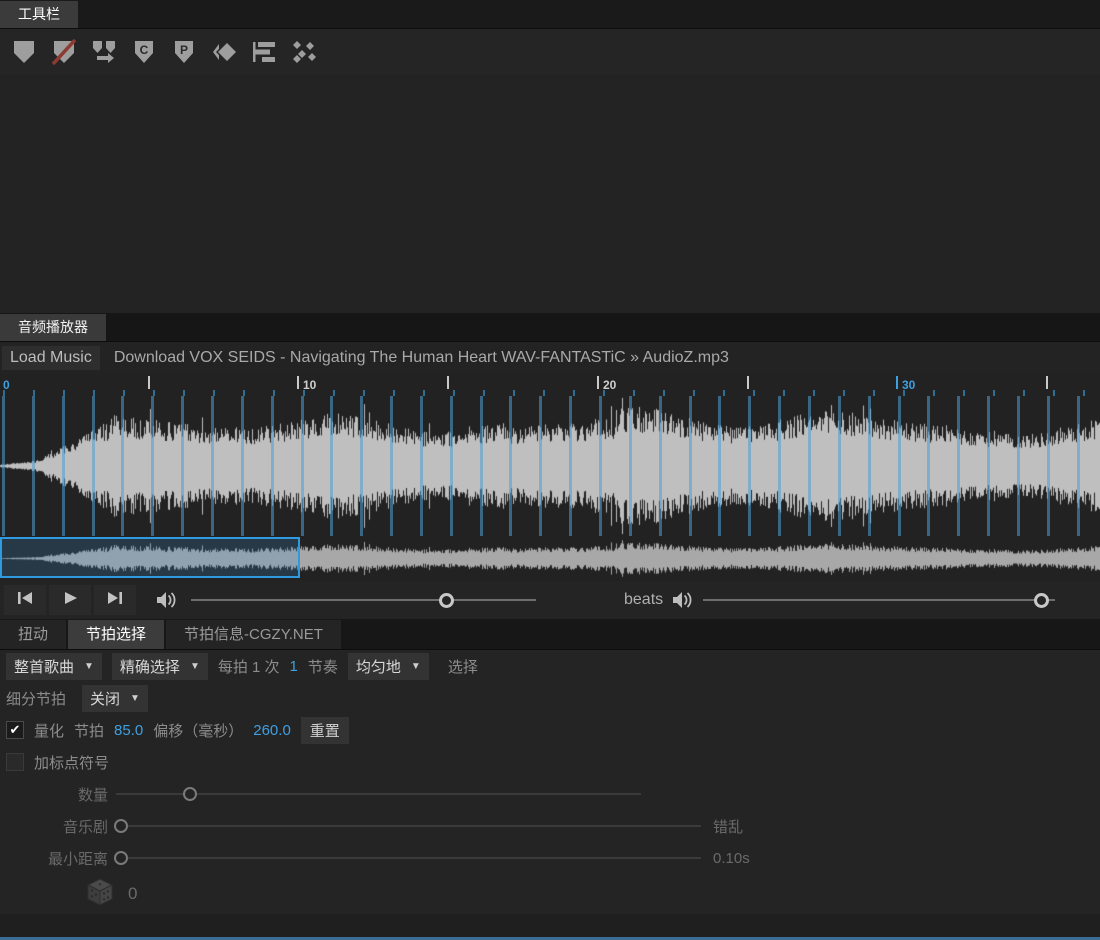  Describe the element at coordinates (72, 763) in the screenshot. I see `markers-label: 加标点符号` at that location.